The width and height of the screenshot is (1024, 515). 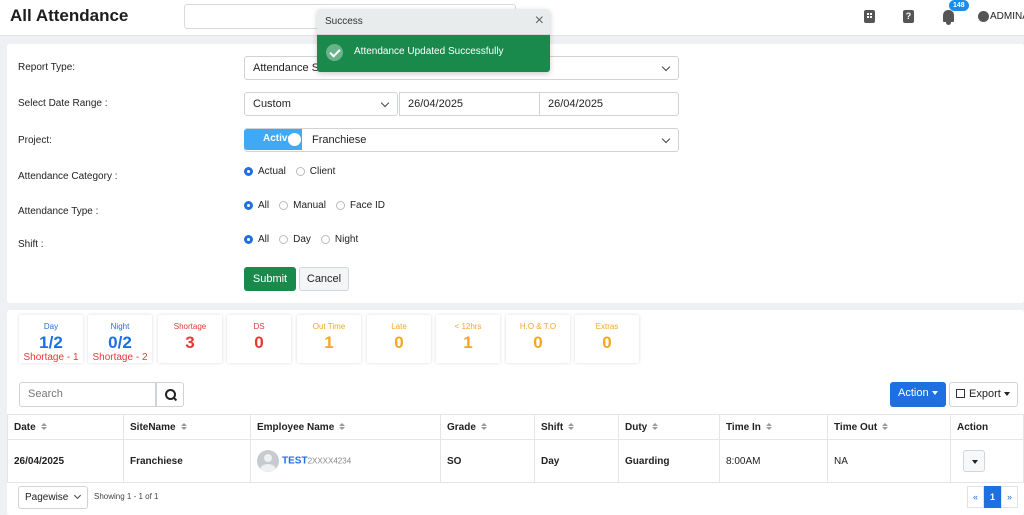 I want to click on help-icon: ?, so click(x=908, y=16).